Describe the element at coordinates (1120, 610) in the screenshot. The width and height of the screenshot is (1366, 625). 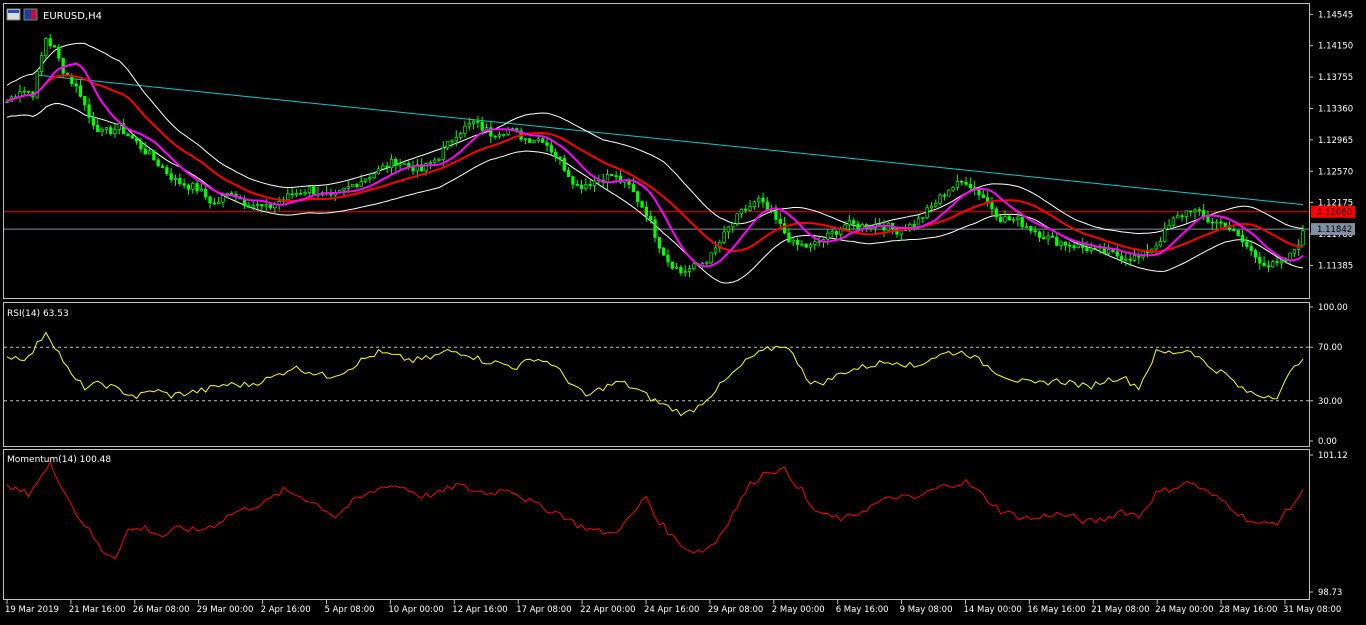
I see `time-tick-label: 21 May 08:00` at that location.